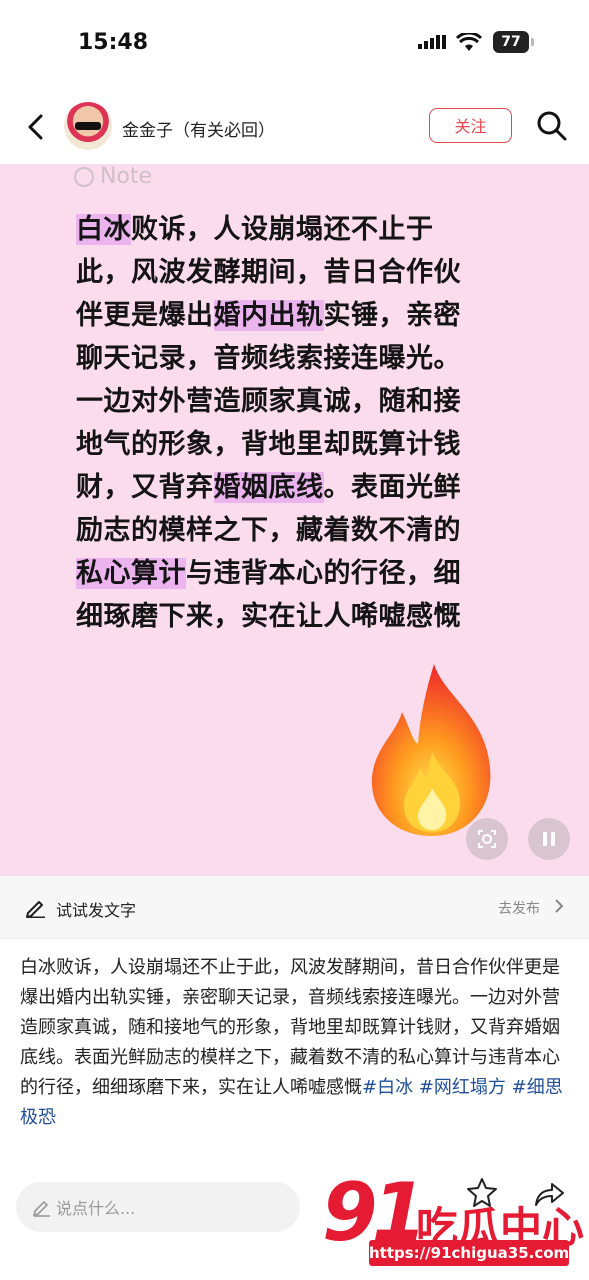 The width and height of the screenshot is (589, 1280). I want to click on pause-button, so click(549, 839).